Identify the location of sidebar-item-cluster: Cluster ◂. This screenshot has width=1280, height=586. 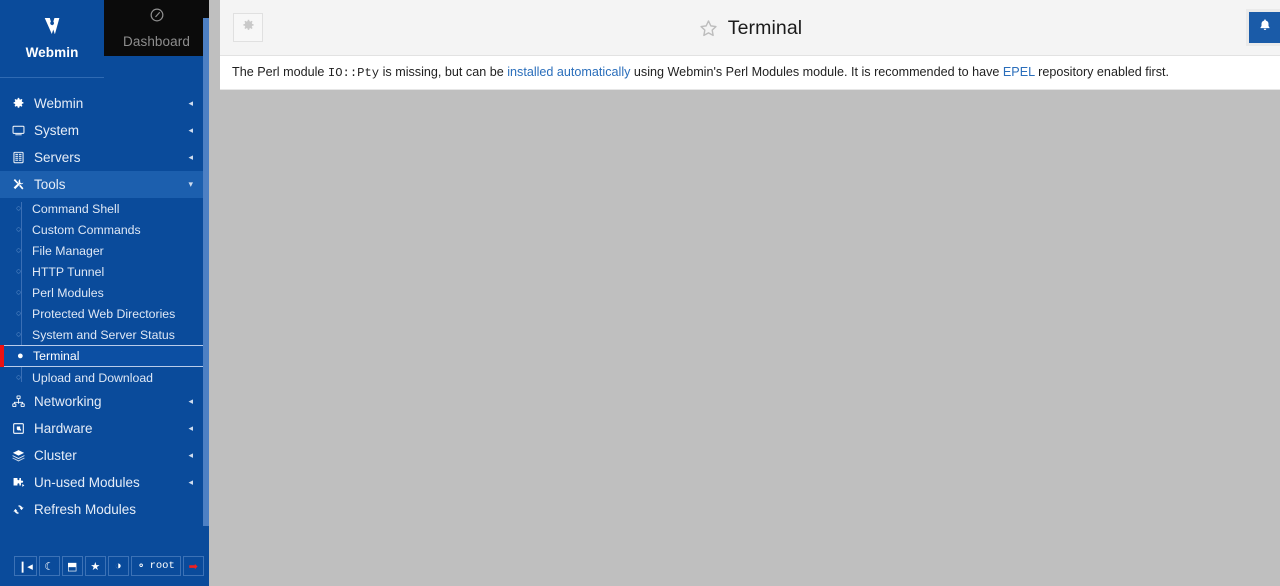
(104, 455).